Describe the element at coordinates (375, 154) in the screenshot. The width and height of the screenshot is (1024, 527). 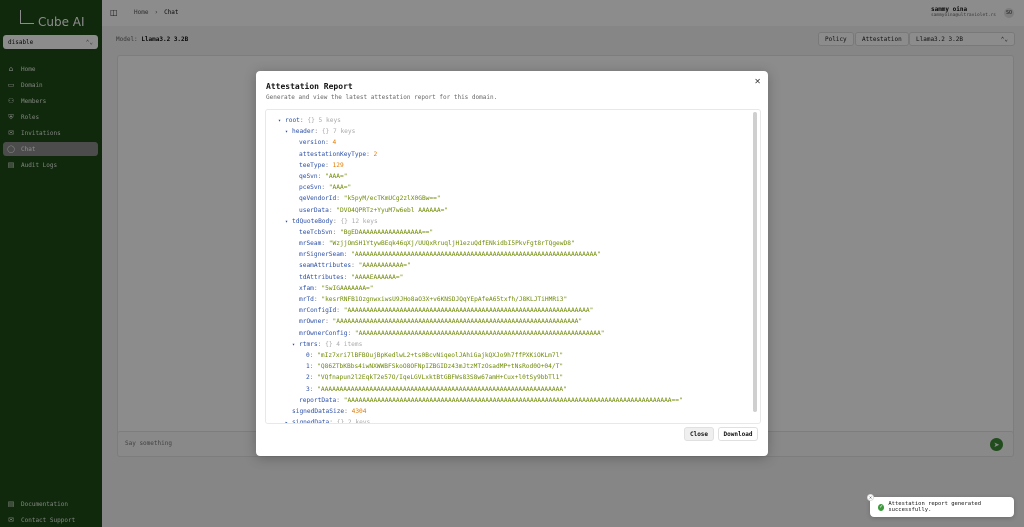
I see `json-number: 2` at that location.